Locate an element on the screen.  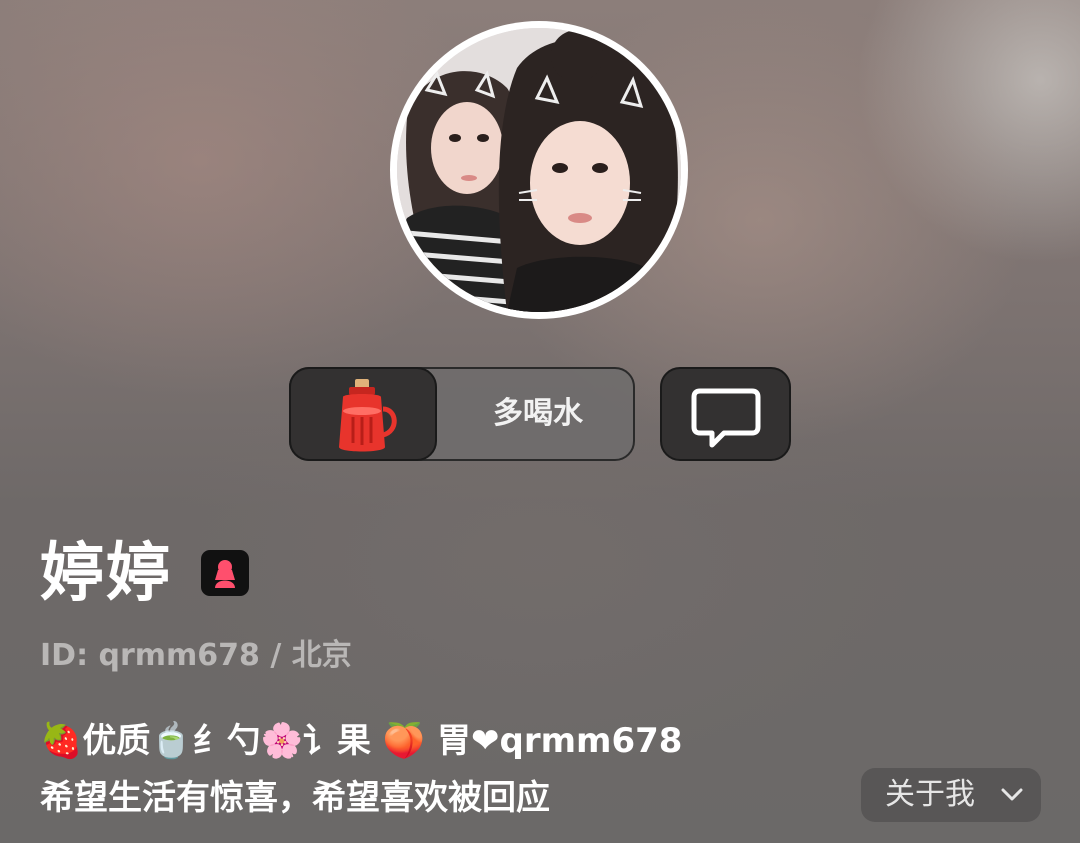
gift-icon-box is located at coordinates (363, 414).